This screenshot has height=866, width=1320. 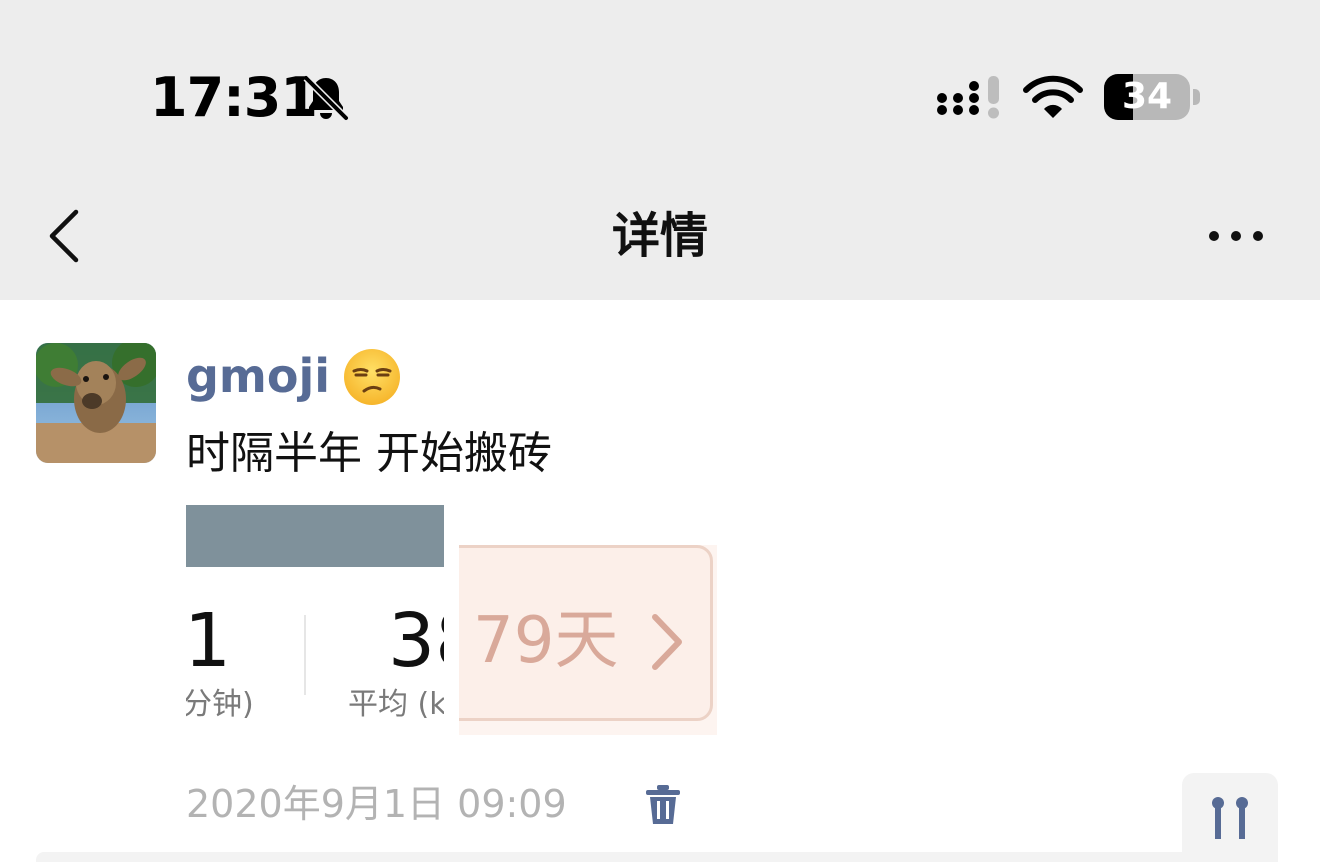 I want to click on post-text: 时隔半年 开始搬砖, so click(x=369, y=453).